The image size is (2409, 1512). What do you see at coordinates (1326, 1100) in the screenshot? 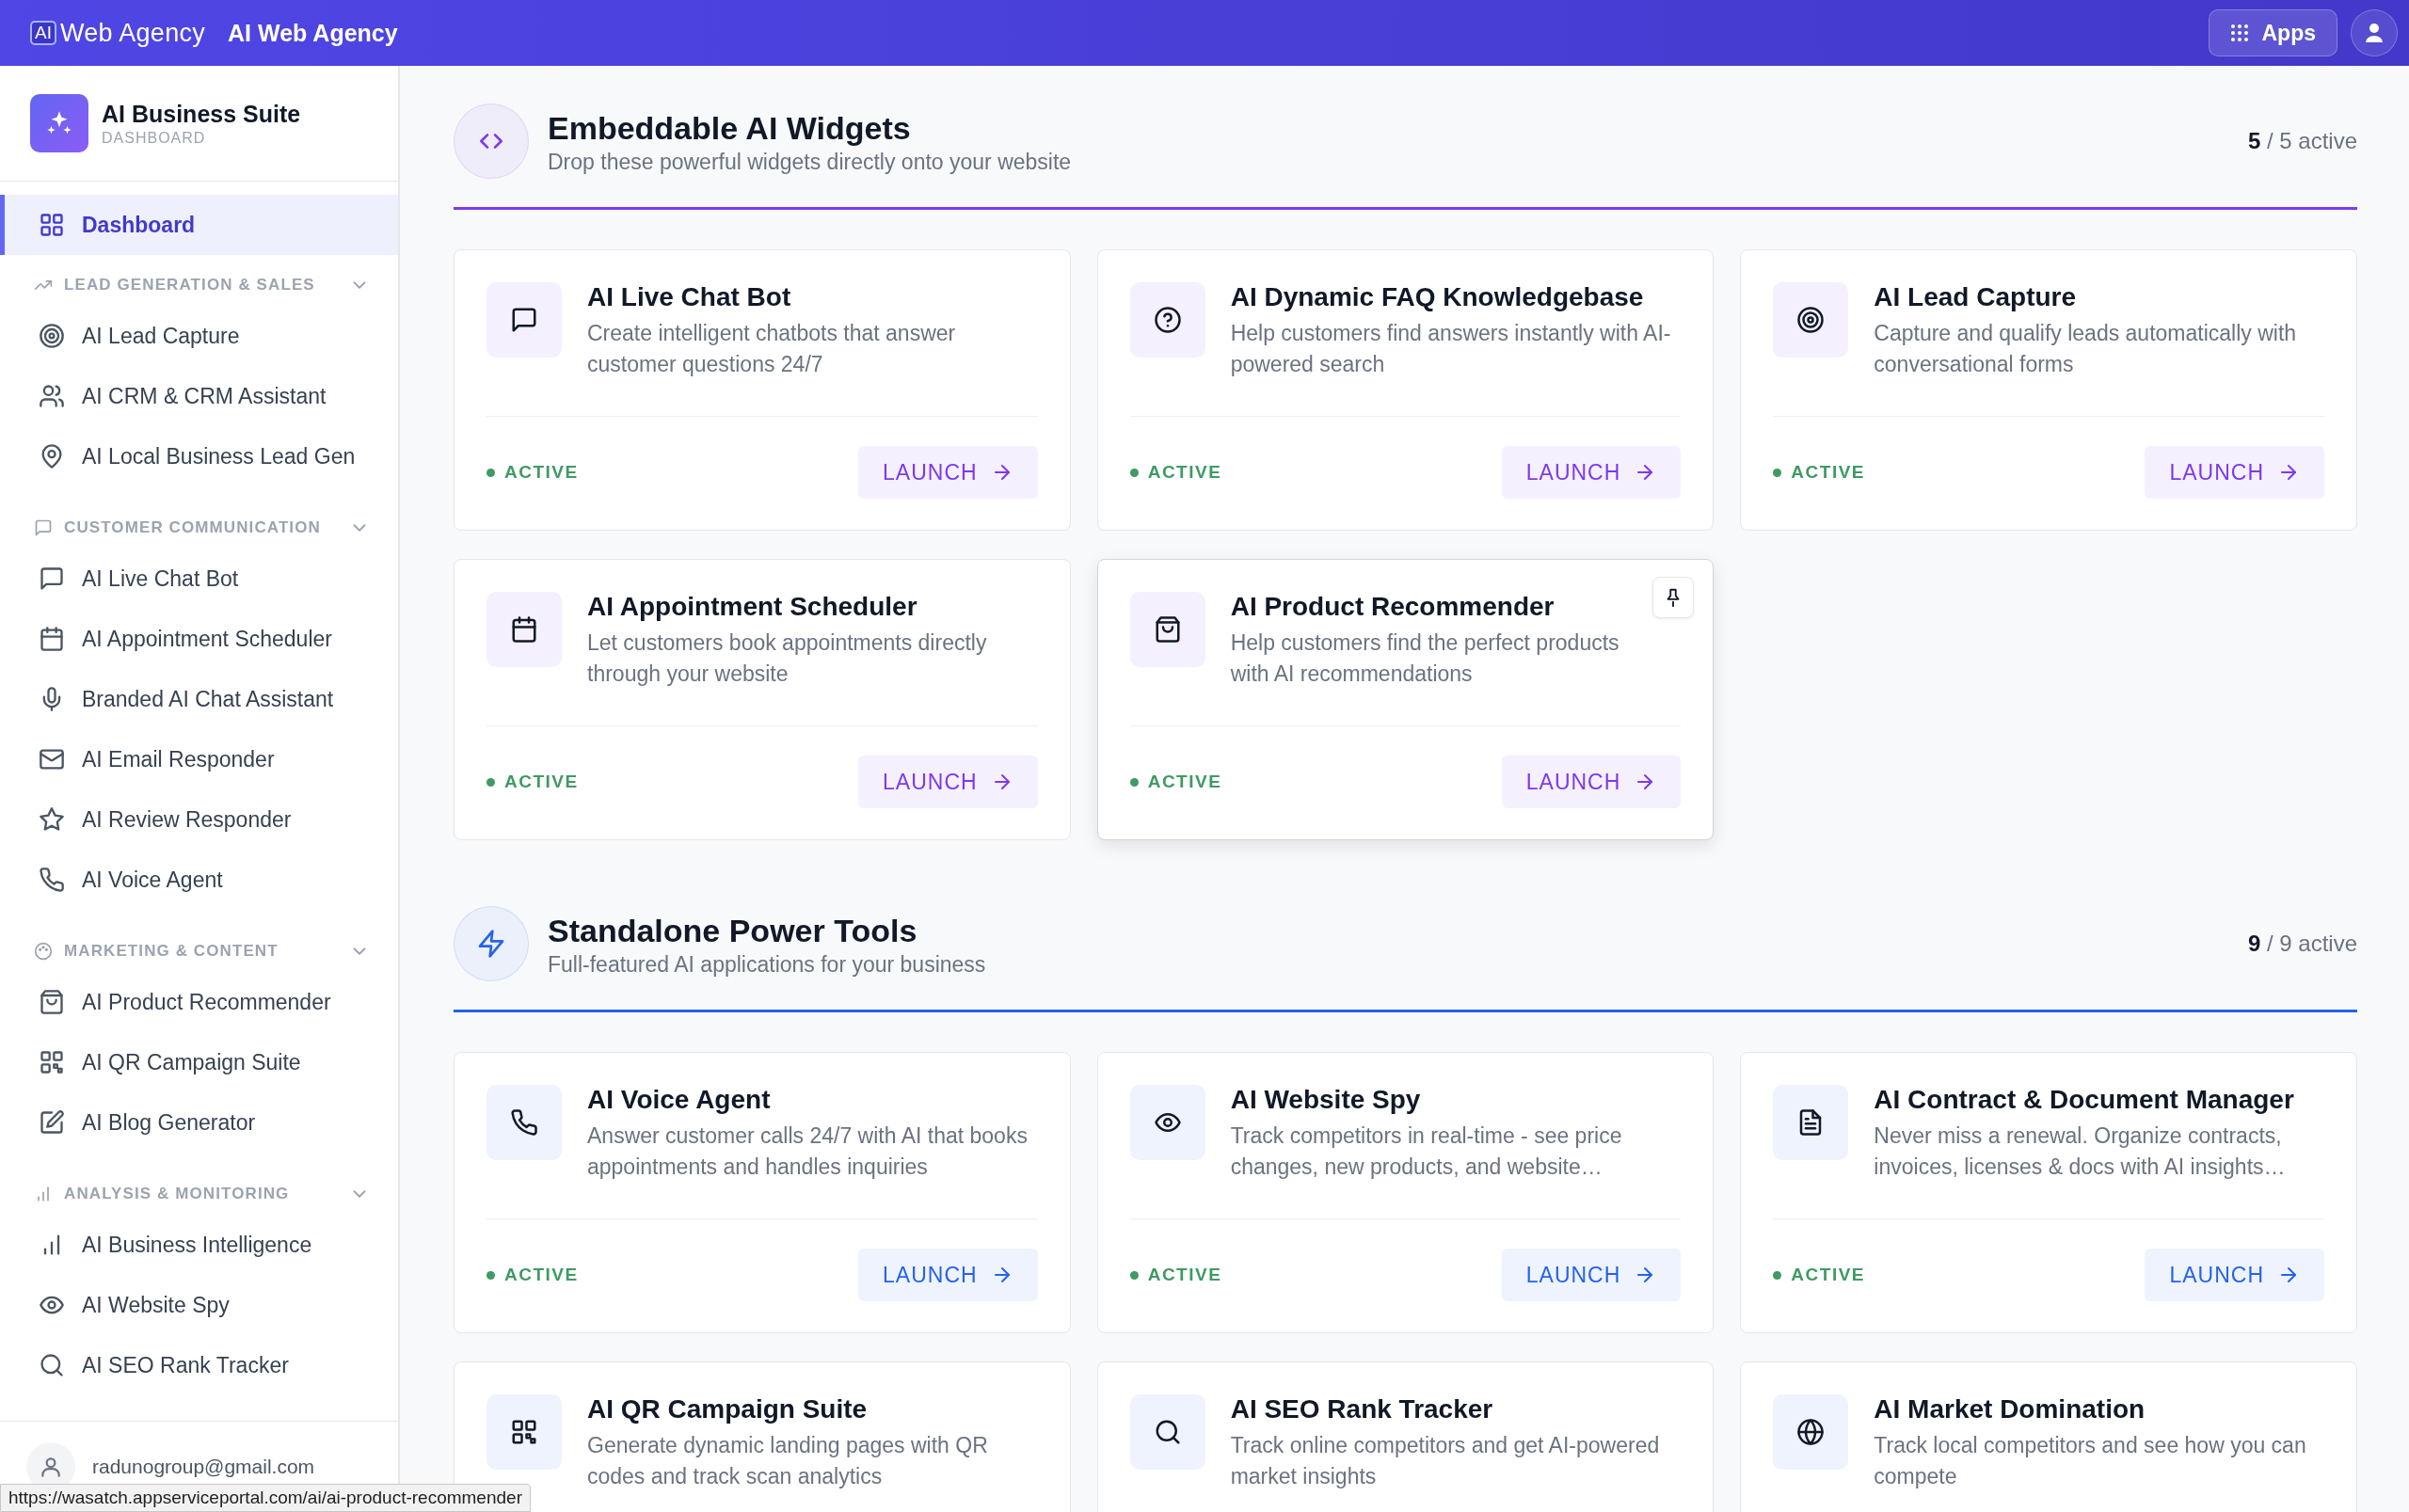
I see `tool-title: AI Website Spy` at bounding box center [1326, 1100].